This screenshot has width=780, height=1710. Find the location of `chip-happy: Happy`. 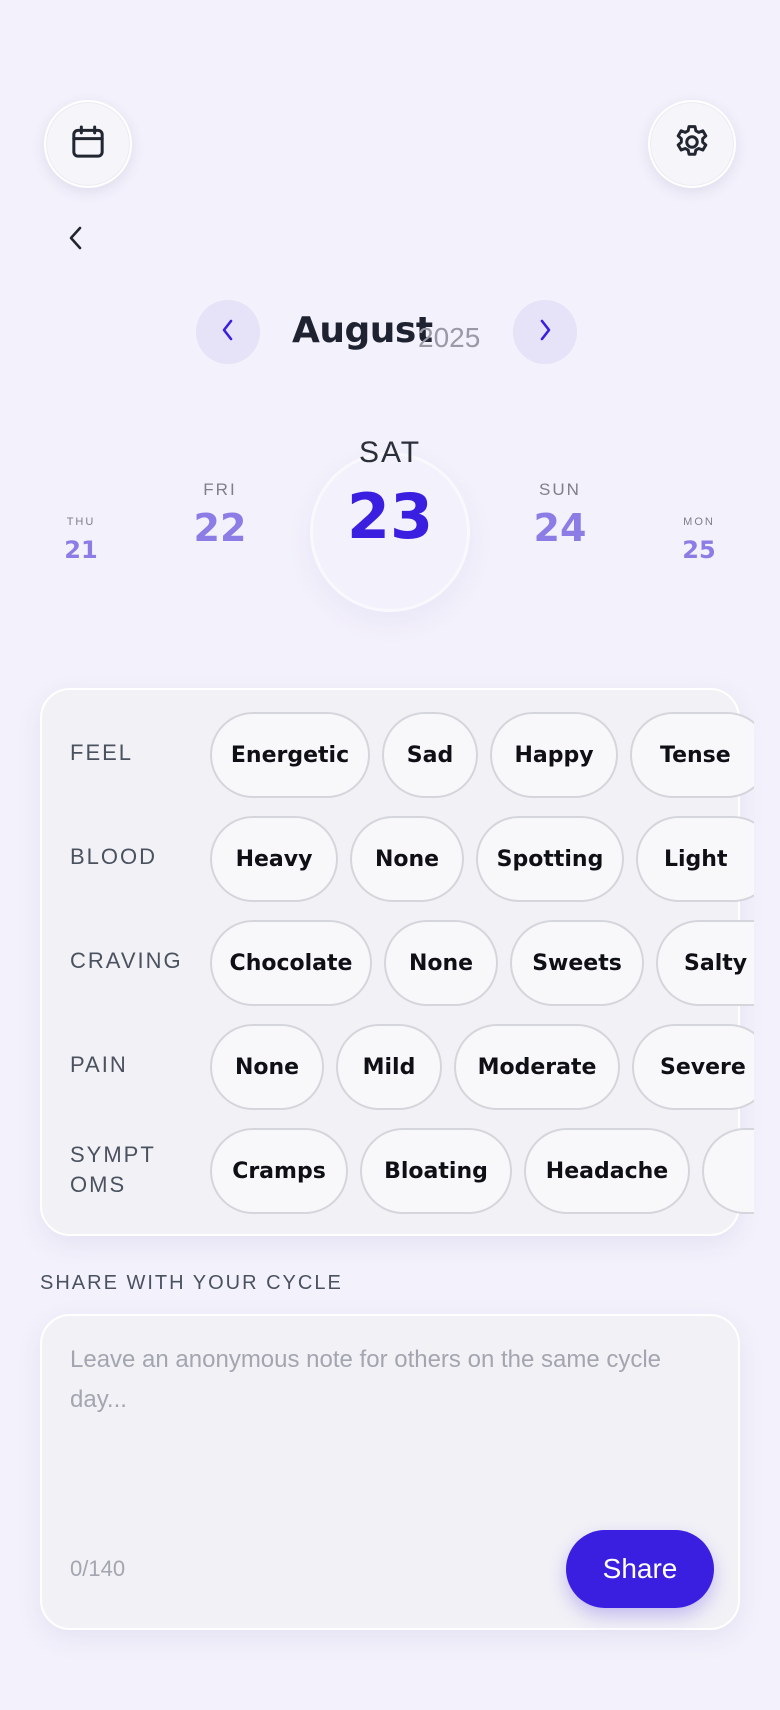

chip-happy: Happy is located at coordinates (554, 755).